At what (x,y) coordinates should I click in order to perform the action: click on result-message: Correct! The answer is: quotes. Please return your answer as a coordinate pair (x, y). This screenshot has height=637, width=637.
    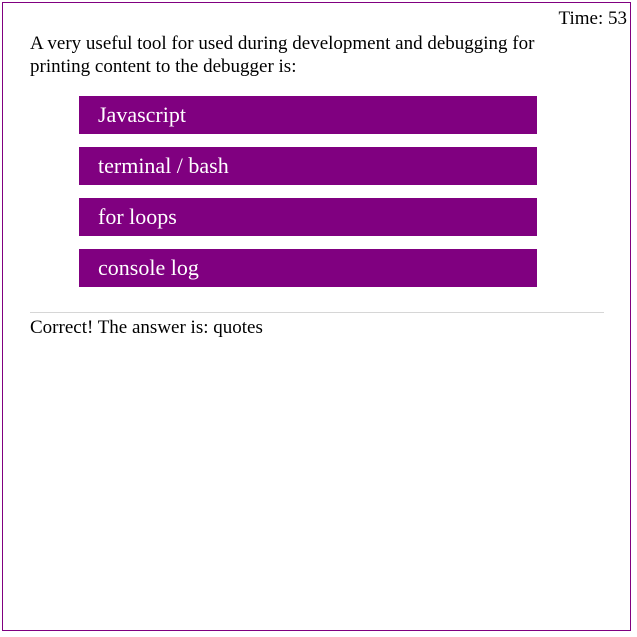
    Looking at the image, I should click on (146, 327).